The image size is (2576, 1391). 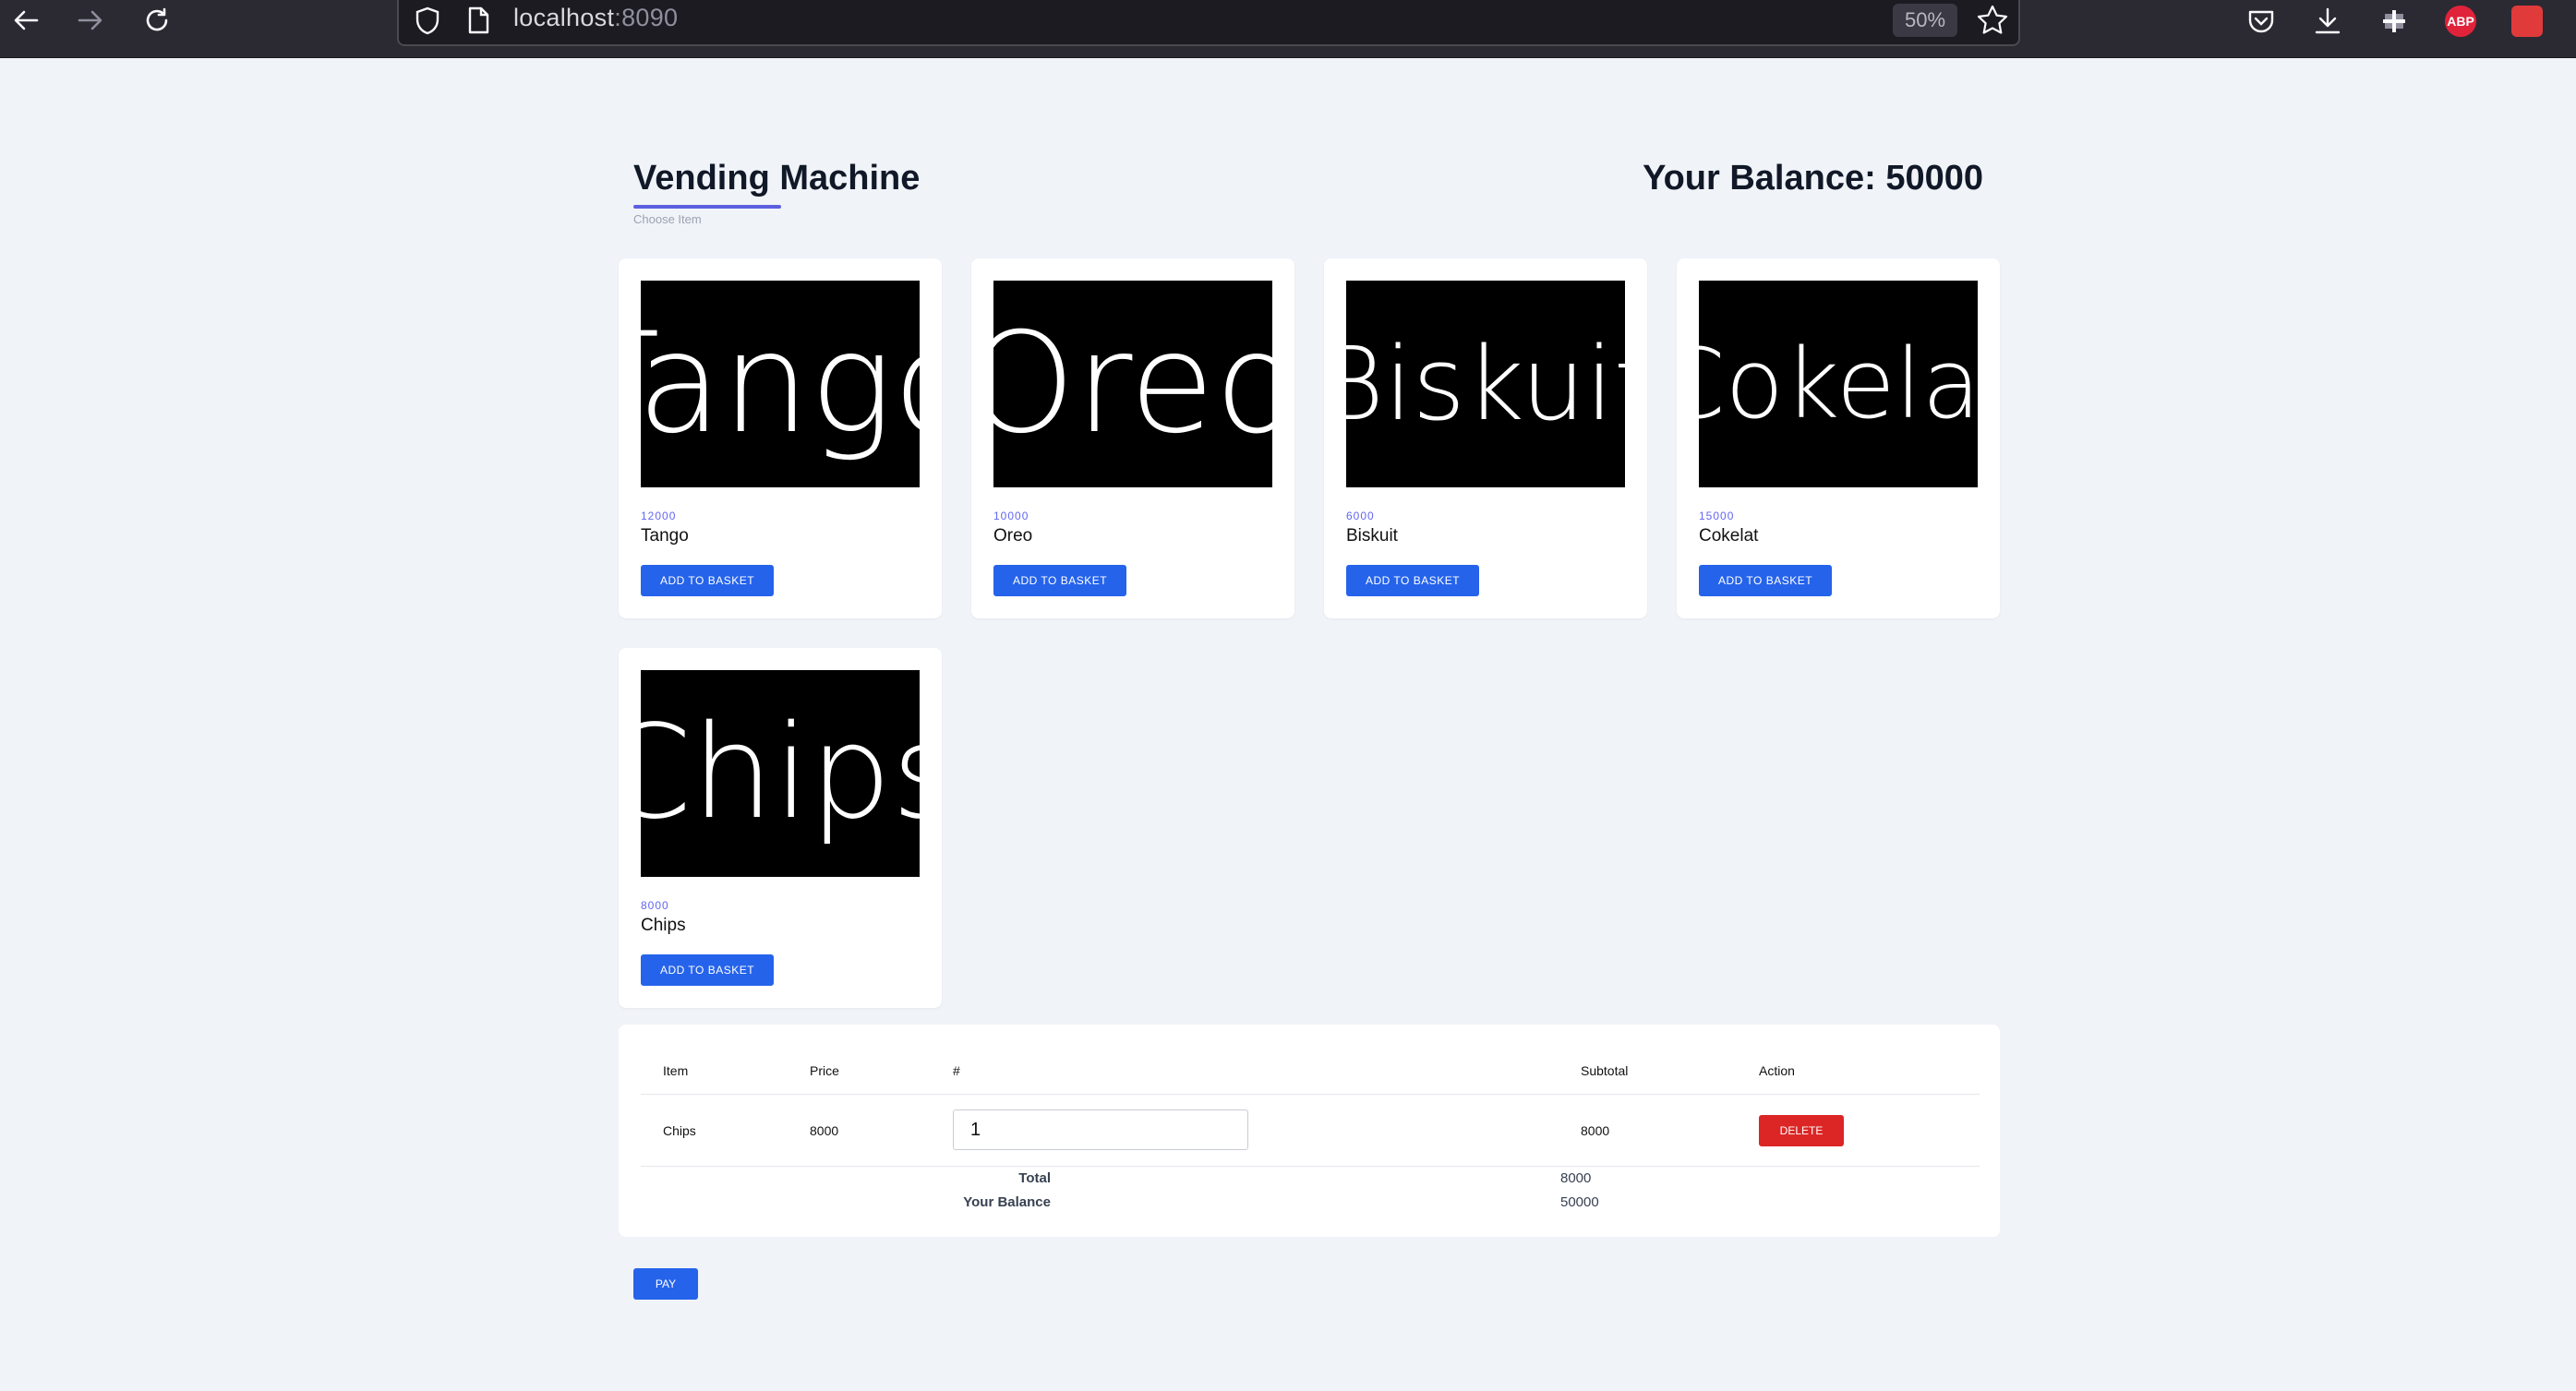 What do you see at coordinates (659, 516) in the screenshot?
I see `product-price: 12000` at bounding box center [659, 516].